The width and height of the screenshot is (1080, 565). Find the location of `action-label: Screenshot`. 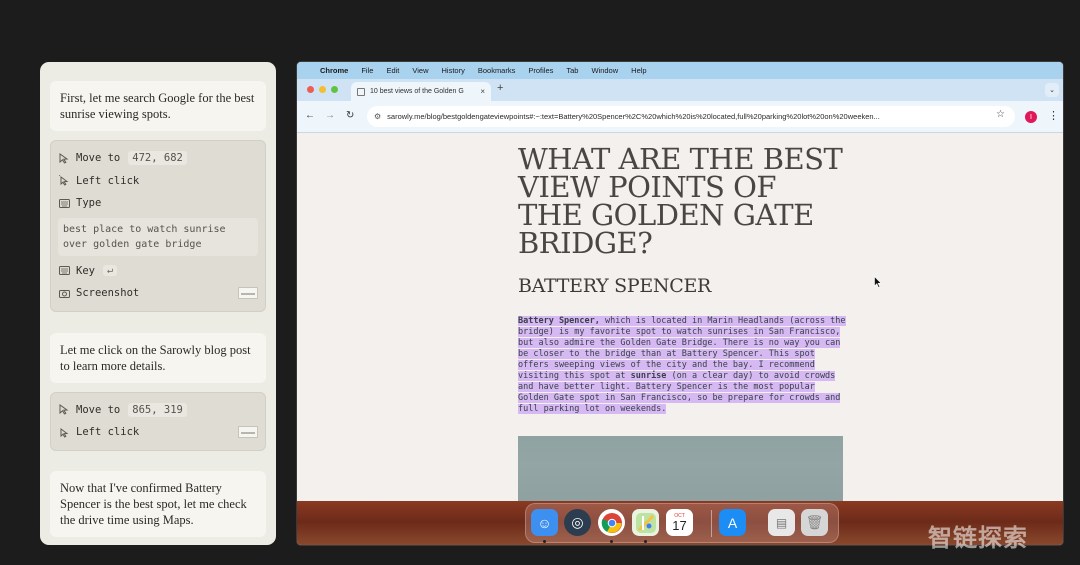

action-label: Screenshot is located at coordinates (108, 293).